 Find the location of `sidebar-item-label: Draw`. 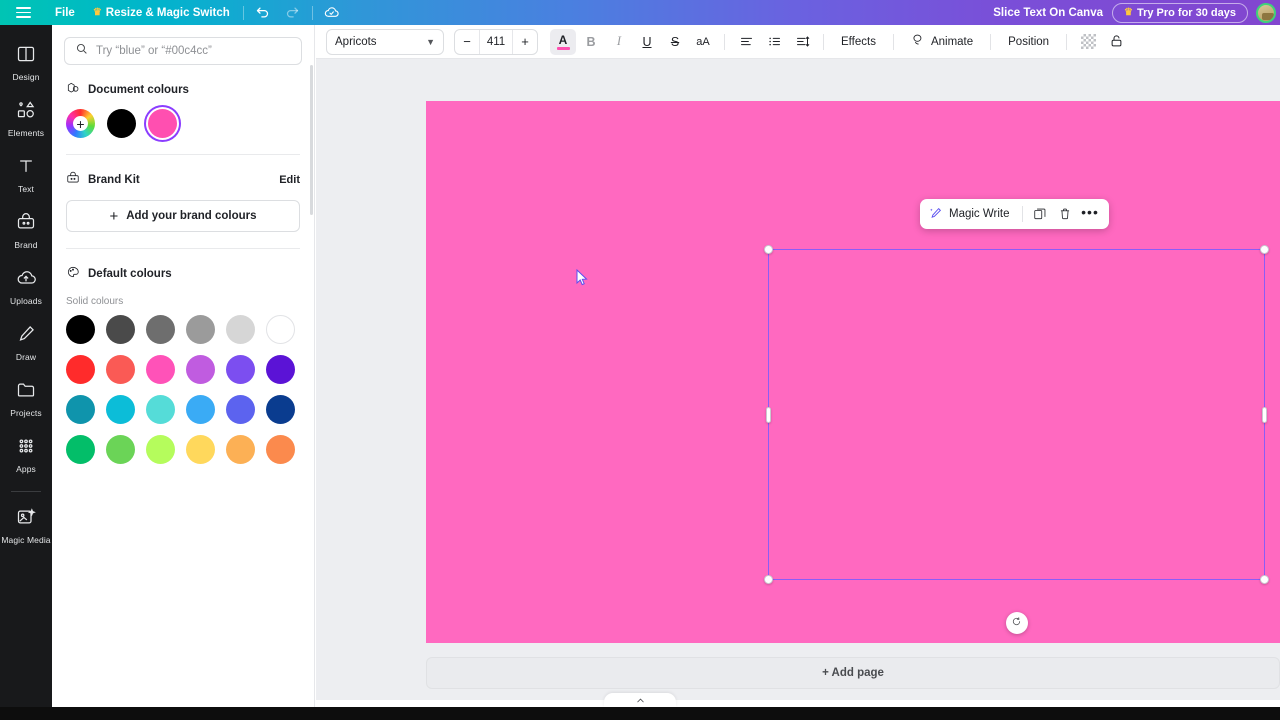

sidebar-item-label: Draw is located at coordinates (26, 357).